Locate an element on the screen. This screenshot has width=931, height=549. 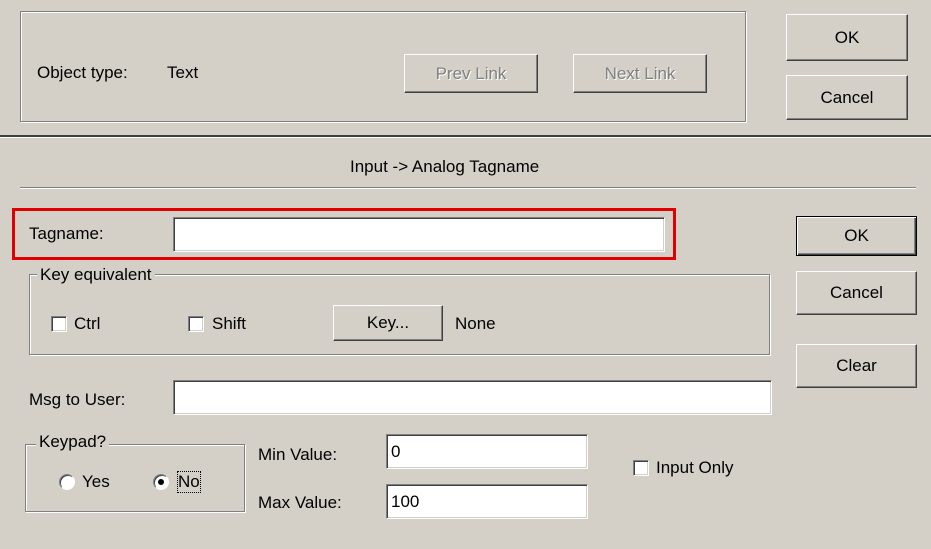
key-value: None is located at coordinates (475, 323).